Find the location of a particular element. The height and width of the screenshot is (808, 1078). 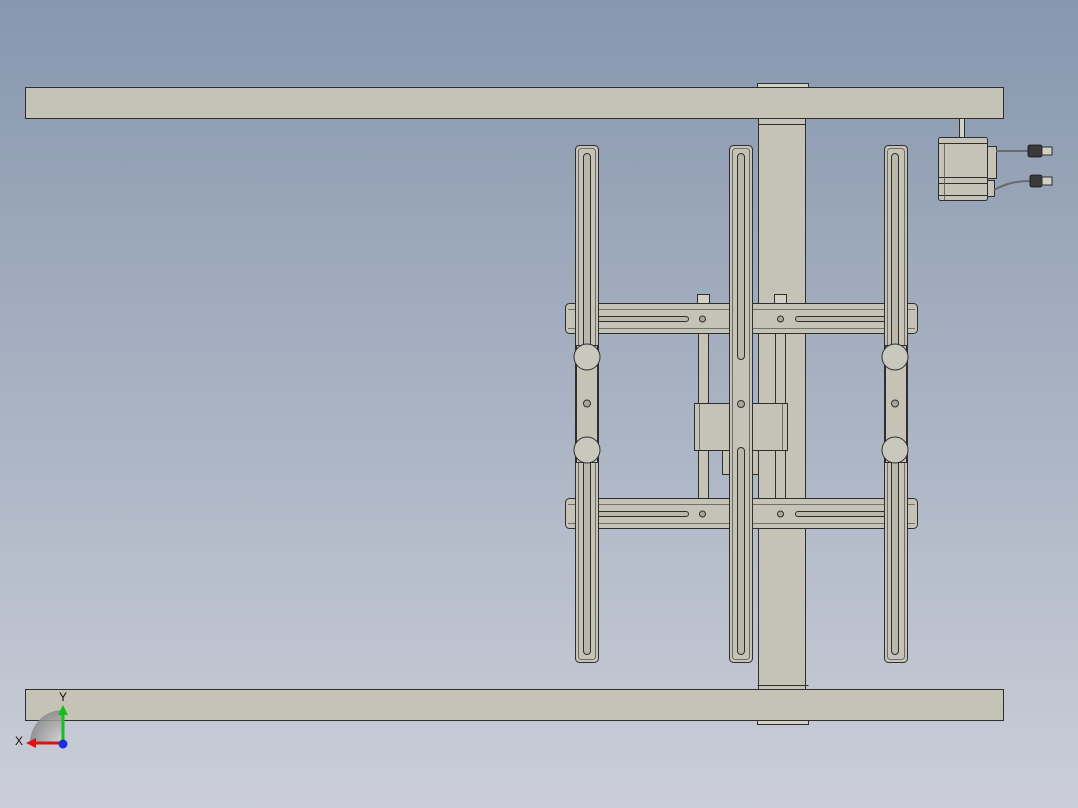

right-lower-knob is located at coordinates (895, 450).